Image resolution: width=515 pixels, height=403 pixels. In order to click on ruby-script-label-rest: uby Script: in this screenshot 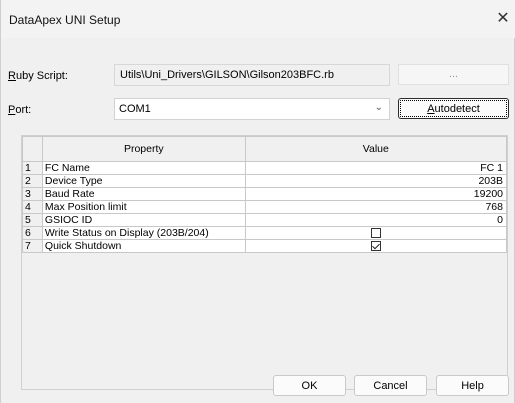, I will do `click(41, 76)`.